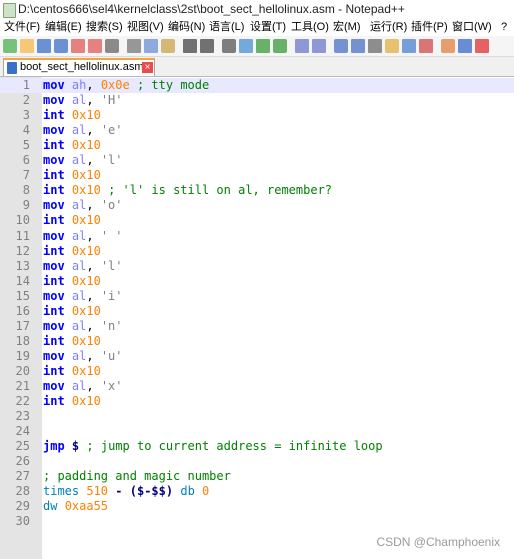  I want to click on code-line: 17 mov al, 'n', so click(257, 326).